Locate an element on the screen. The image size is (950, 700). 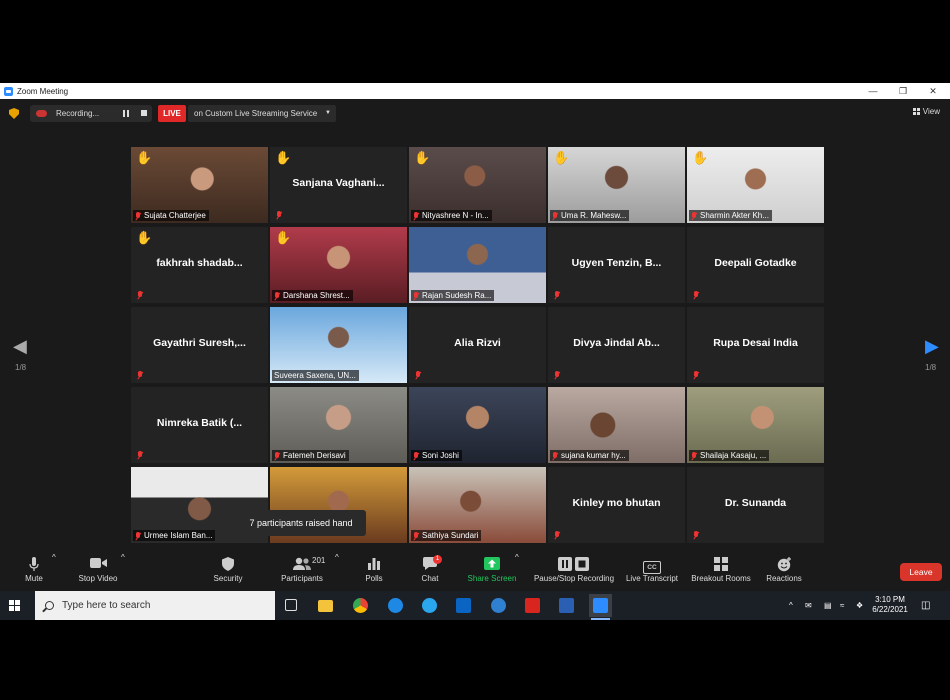
live-service-label: on Custom Live Streaming Service is located at coordinates (256, 113).